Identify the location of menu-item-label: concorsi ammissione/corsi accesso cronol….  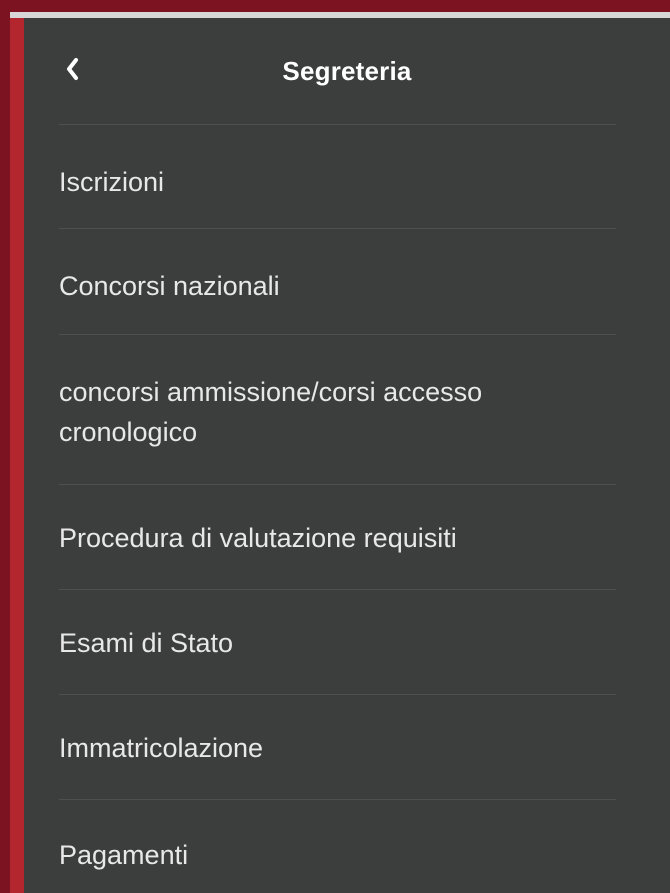
(271, 412).